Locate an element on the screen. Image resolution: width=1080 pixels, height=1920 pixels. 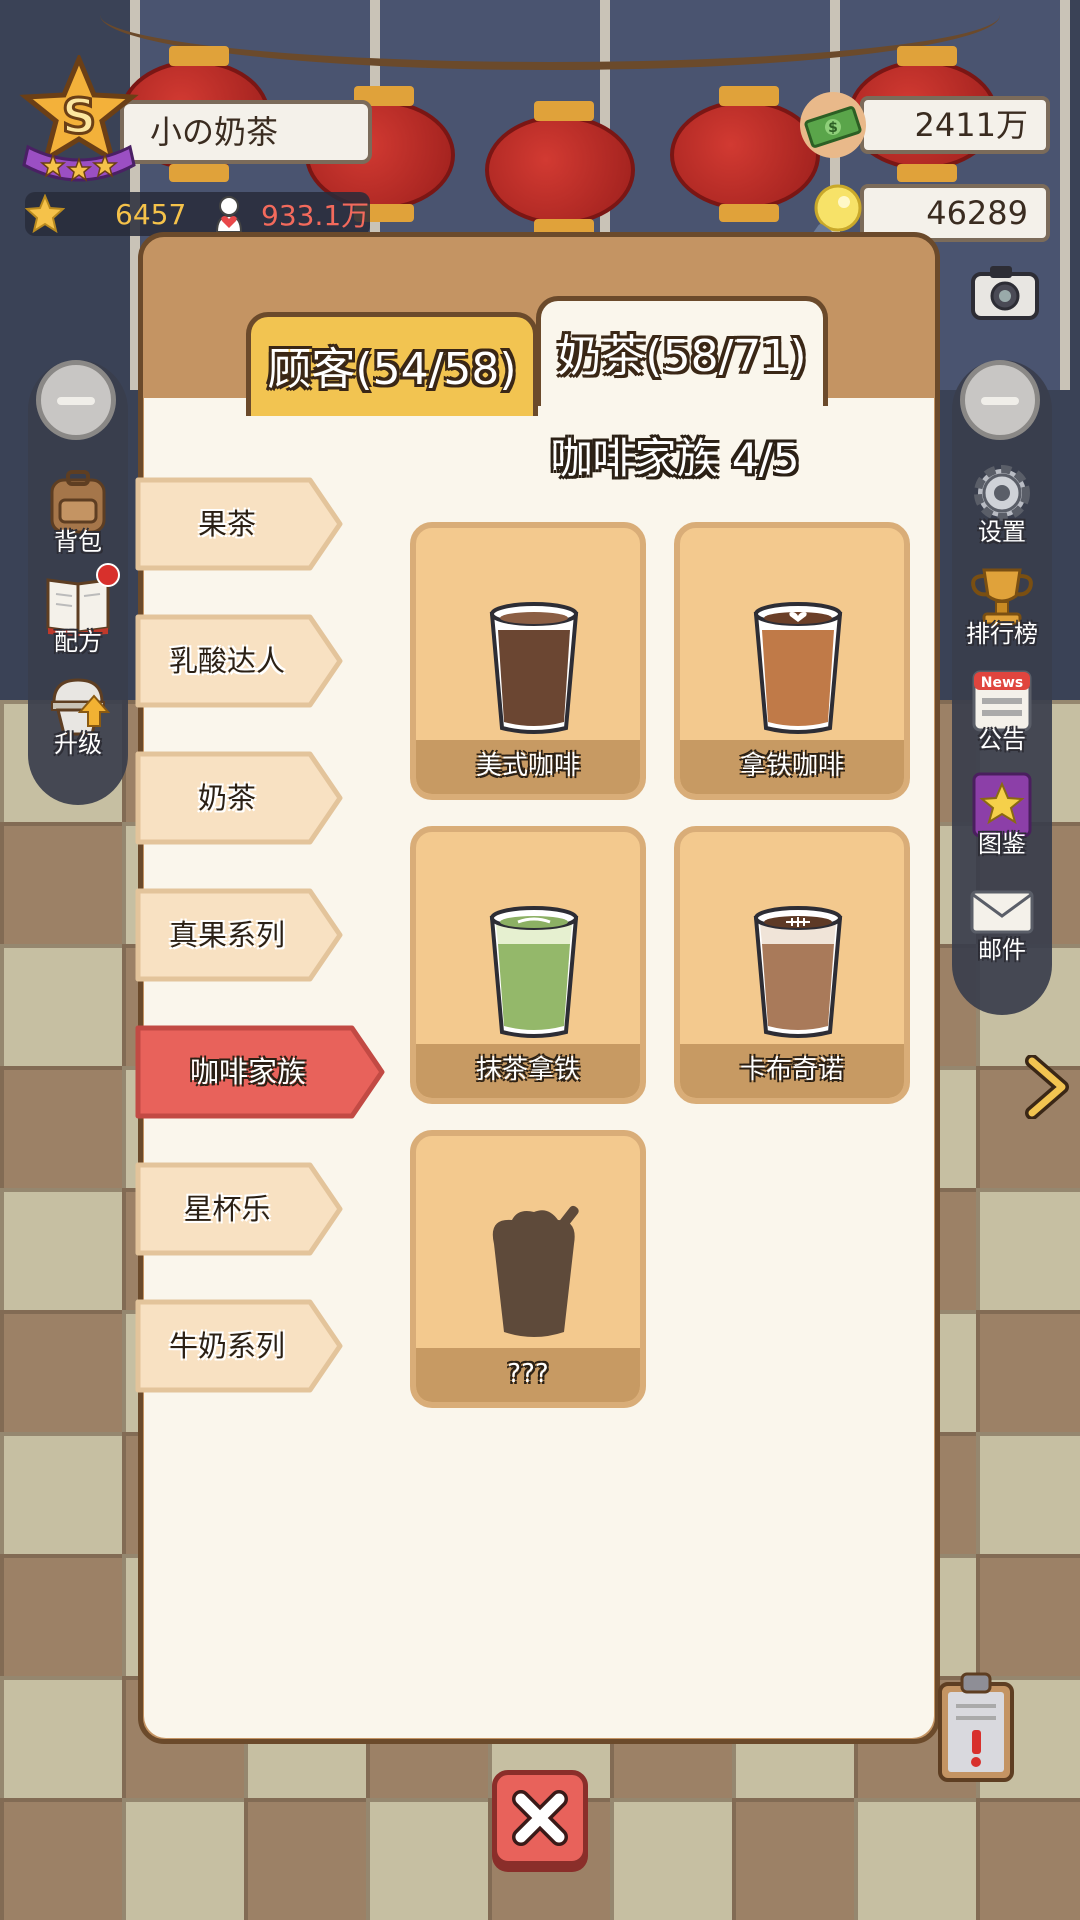
category-milk-series: 牛奶系列 is located at coordinates (240, 1346).